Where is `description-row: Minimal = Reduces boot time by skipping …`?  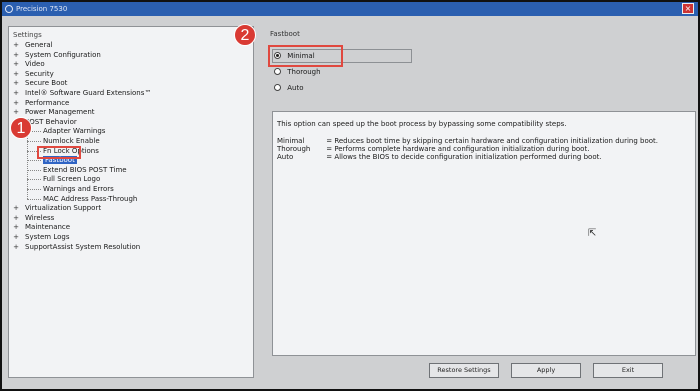 description-row: Minimal = Reduces boot time by skipping … is located at coordinates (467, 141).